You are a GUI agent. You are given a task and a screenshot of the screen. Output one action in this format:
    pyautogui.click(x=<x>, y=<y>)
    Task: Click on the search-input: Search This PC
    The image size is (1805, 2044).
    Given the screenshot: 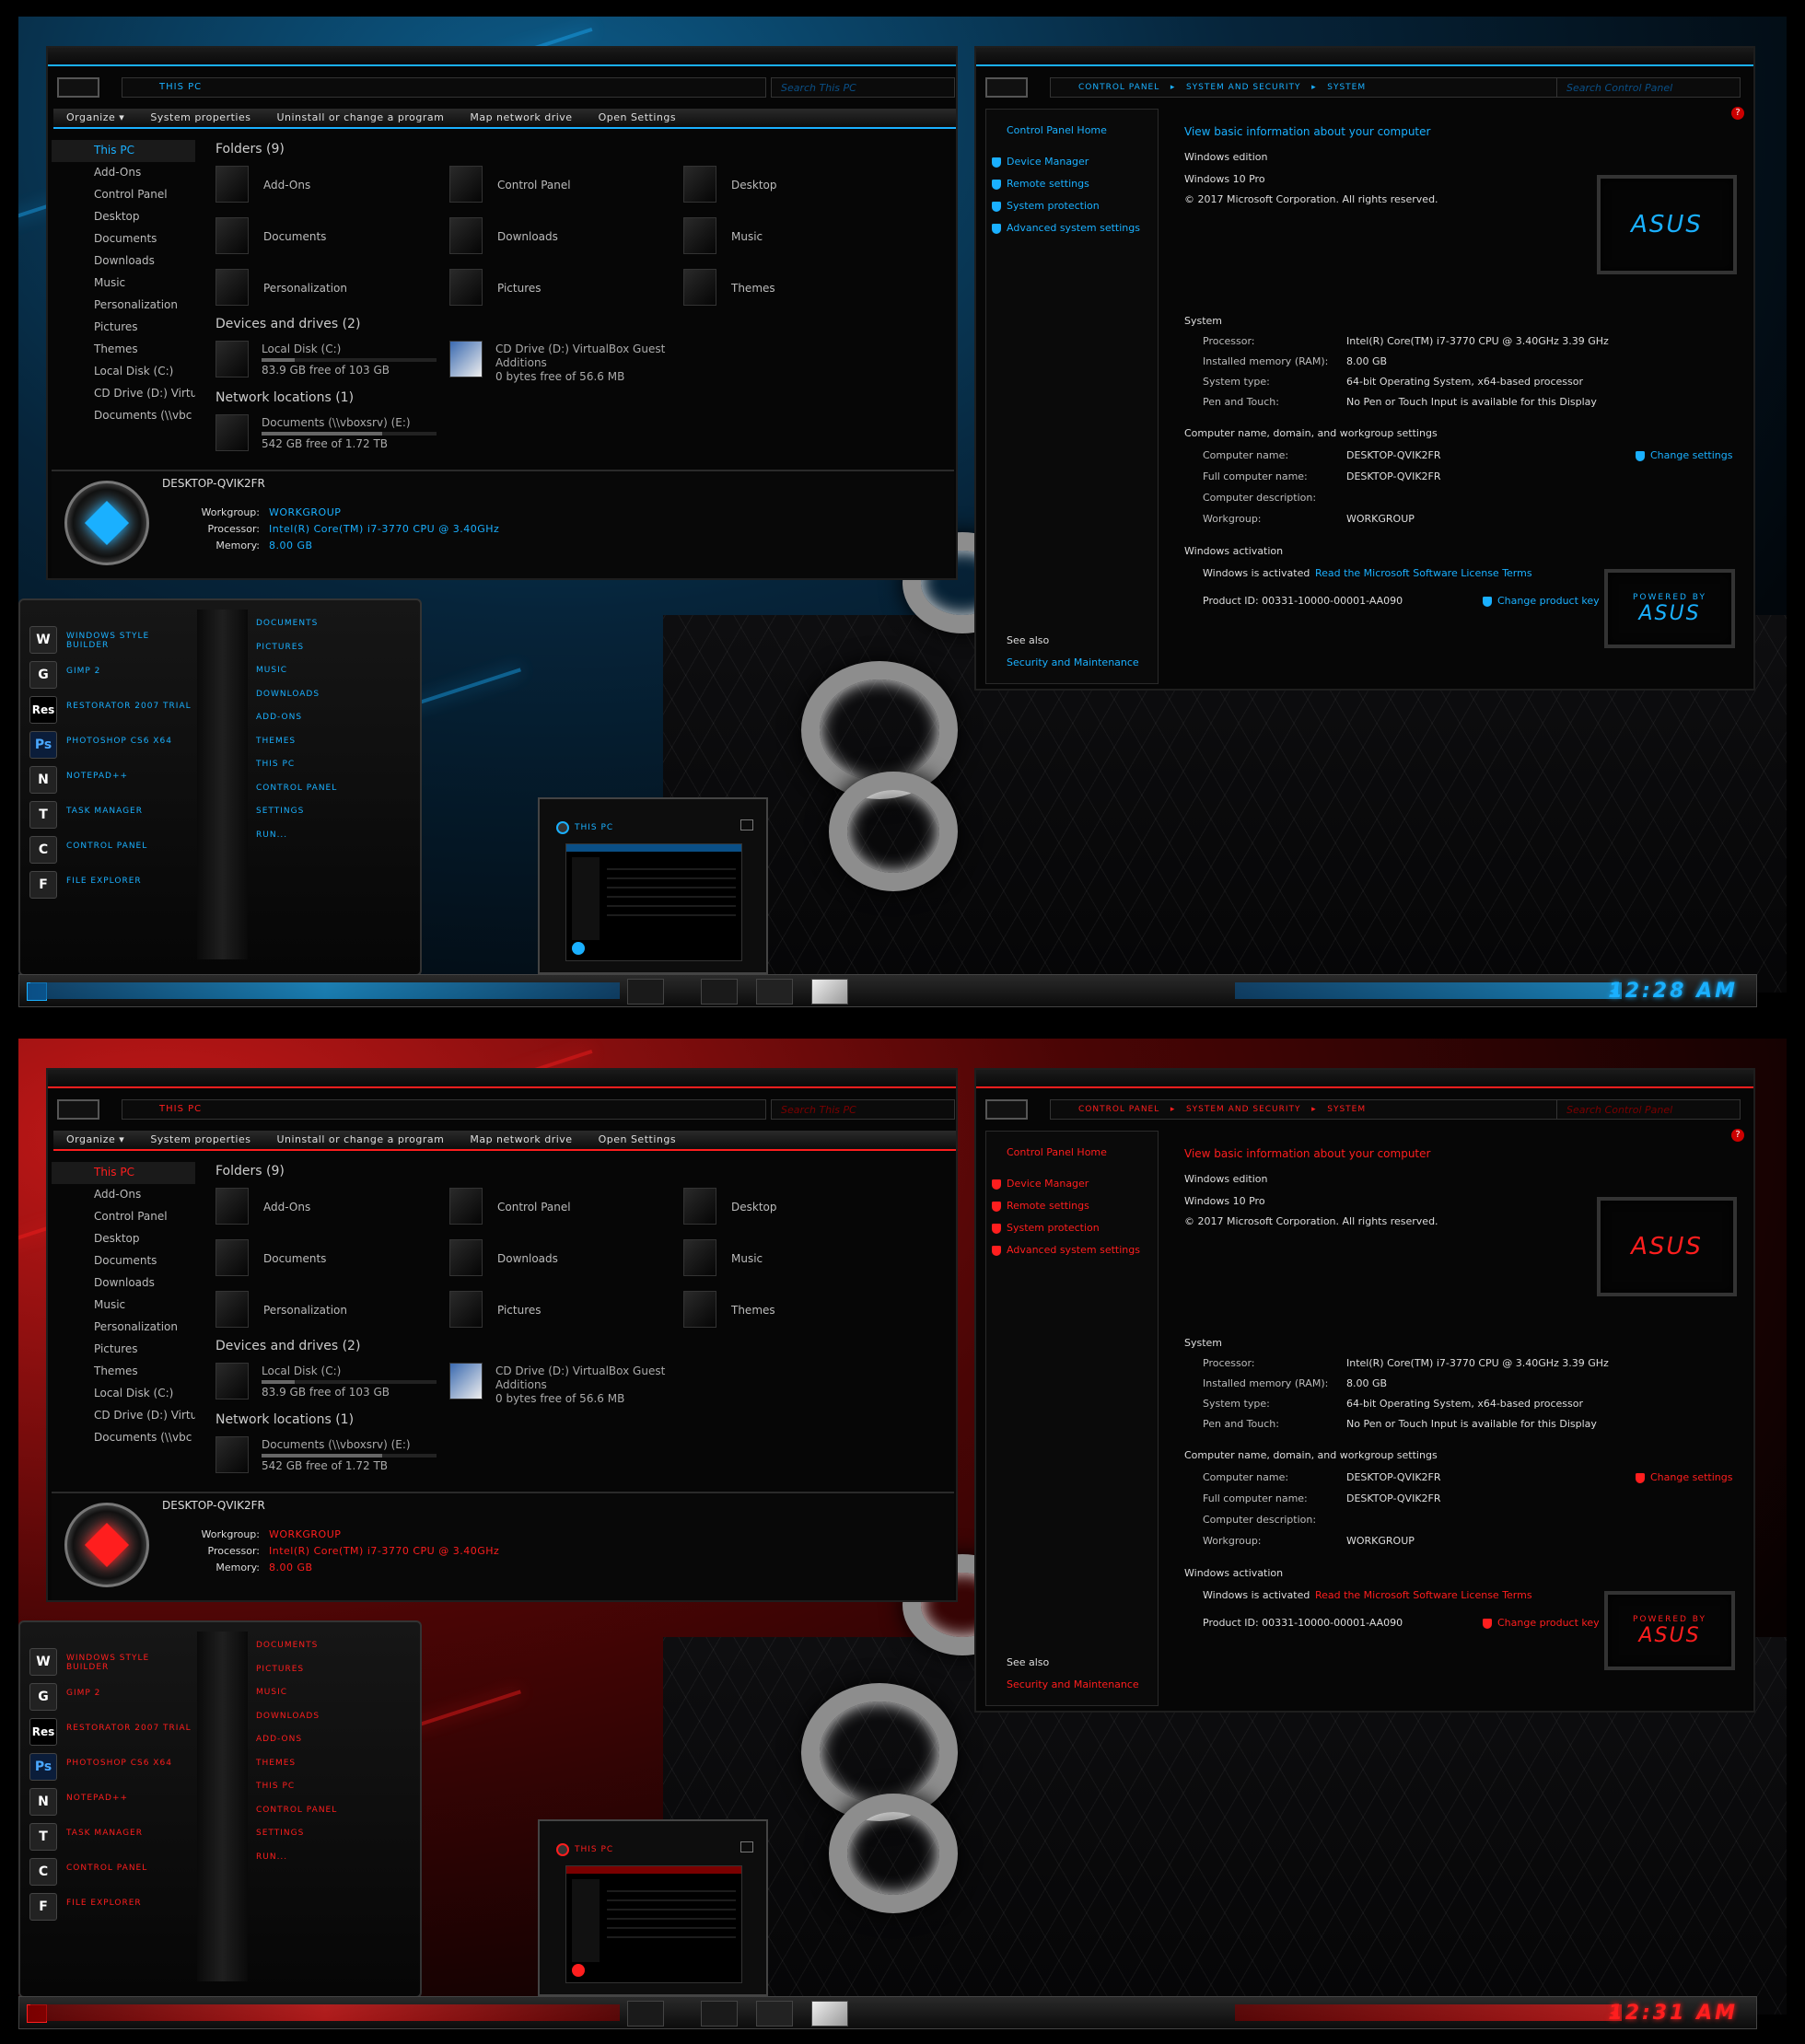 What is the action you would take?
    pyautogui.click(x=863, y=87)
    